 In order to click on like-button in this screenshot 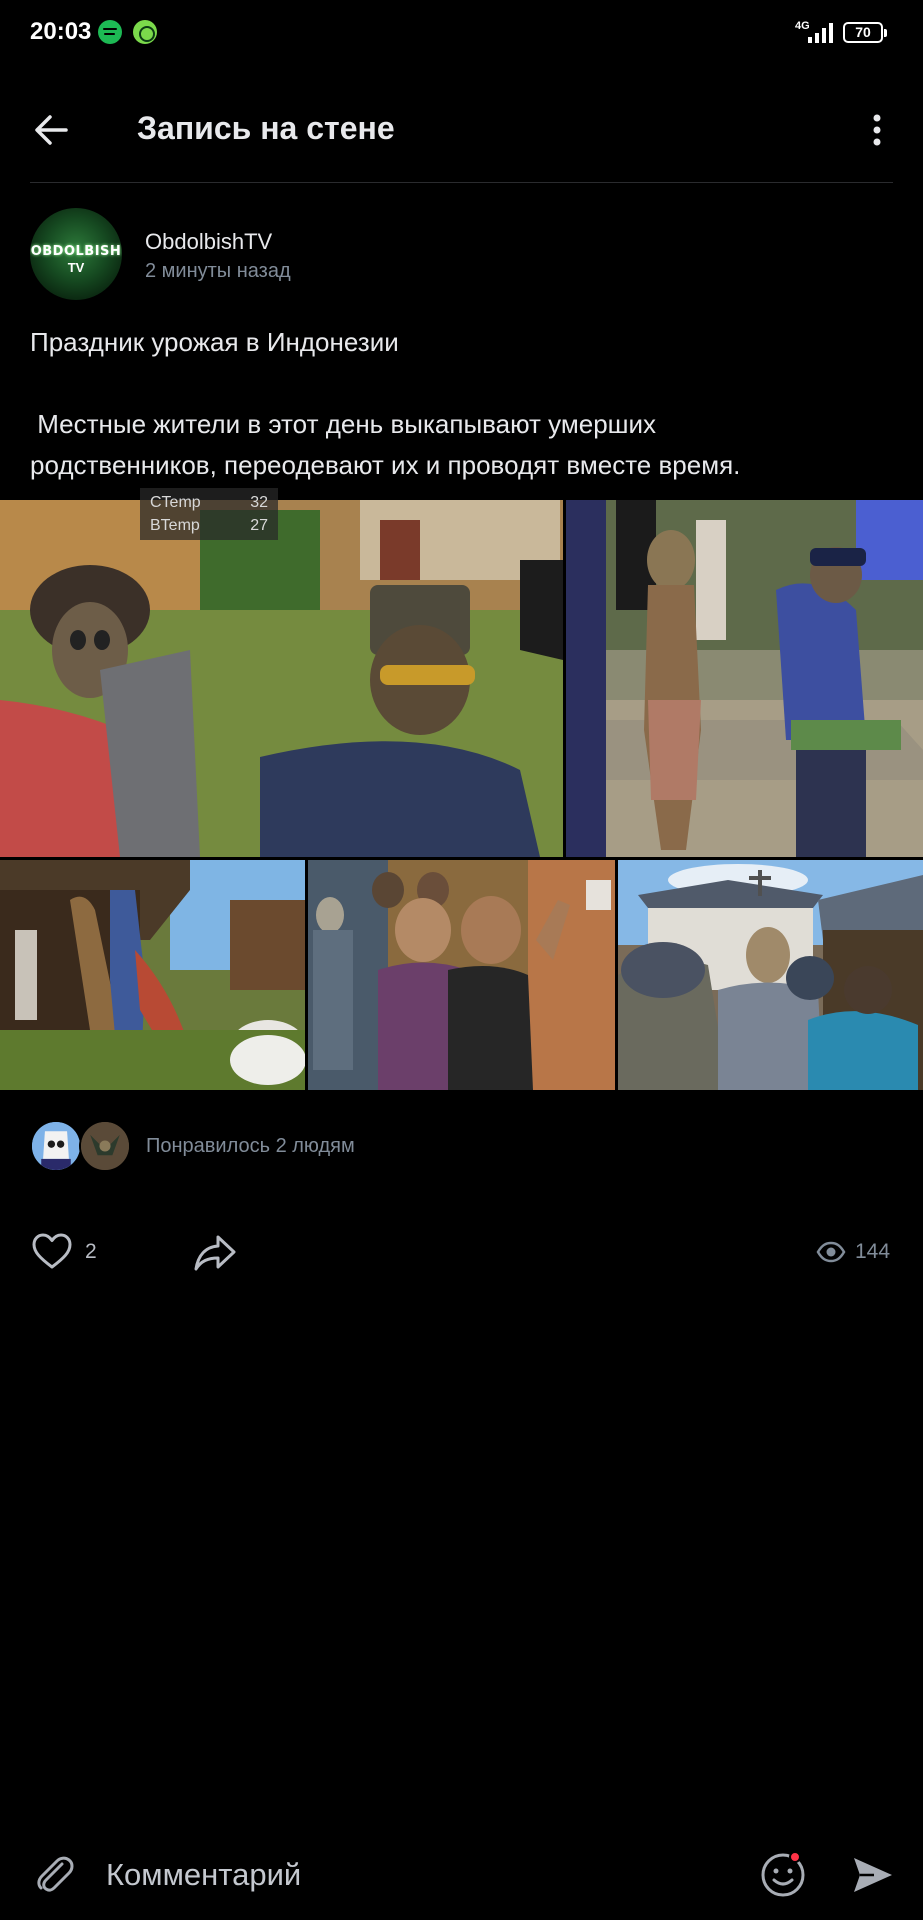, I will do `click(52, 1252)`.